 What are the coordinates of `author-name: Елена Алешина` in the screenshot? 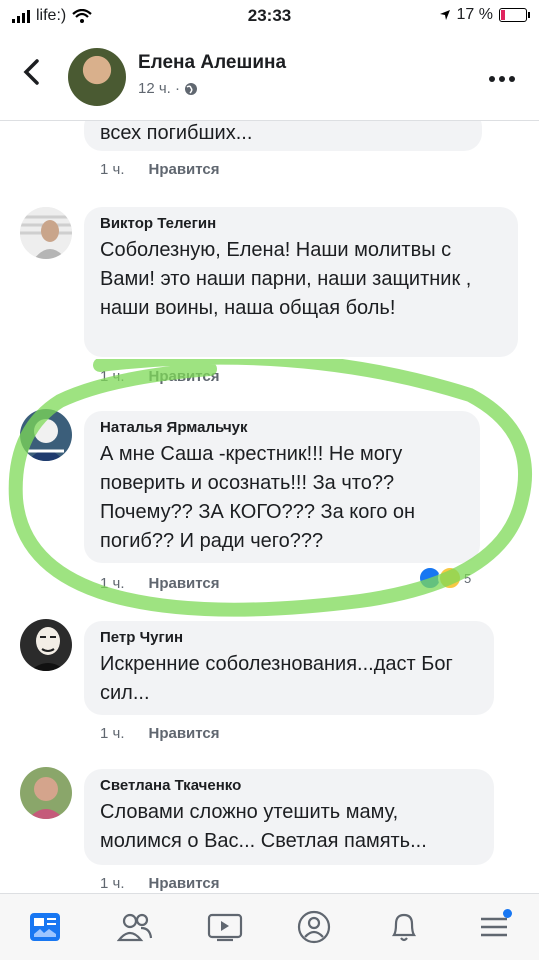 It's located at (212, 63).